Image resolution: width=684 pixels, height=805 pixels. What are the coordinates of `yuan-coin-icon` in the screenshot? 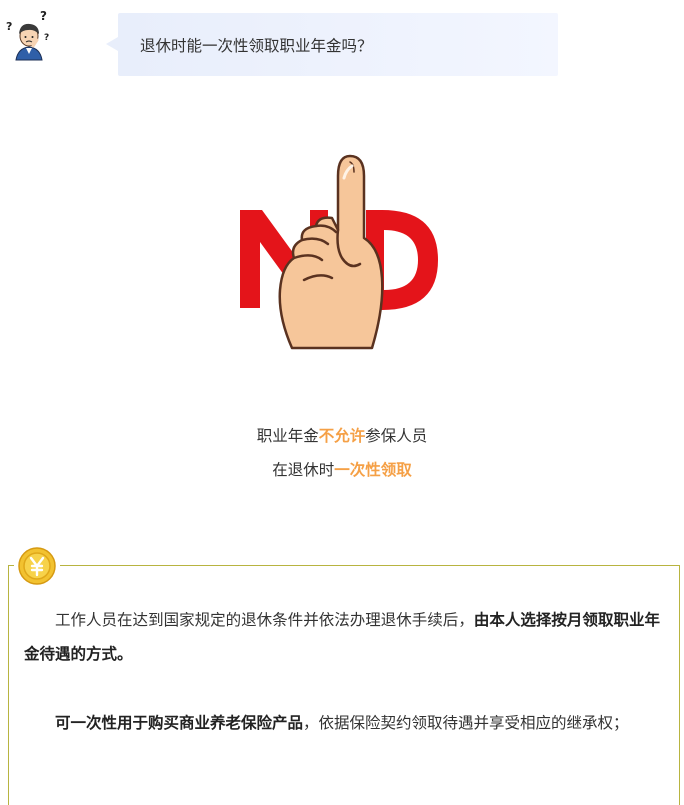 It's located at (37, 566).